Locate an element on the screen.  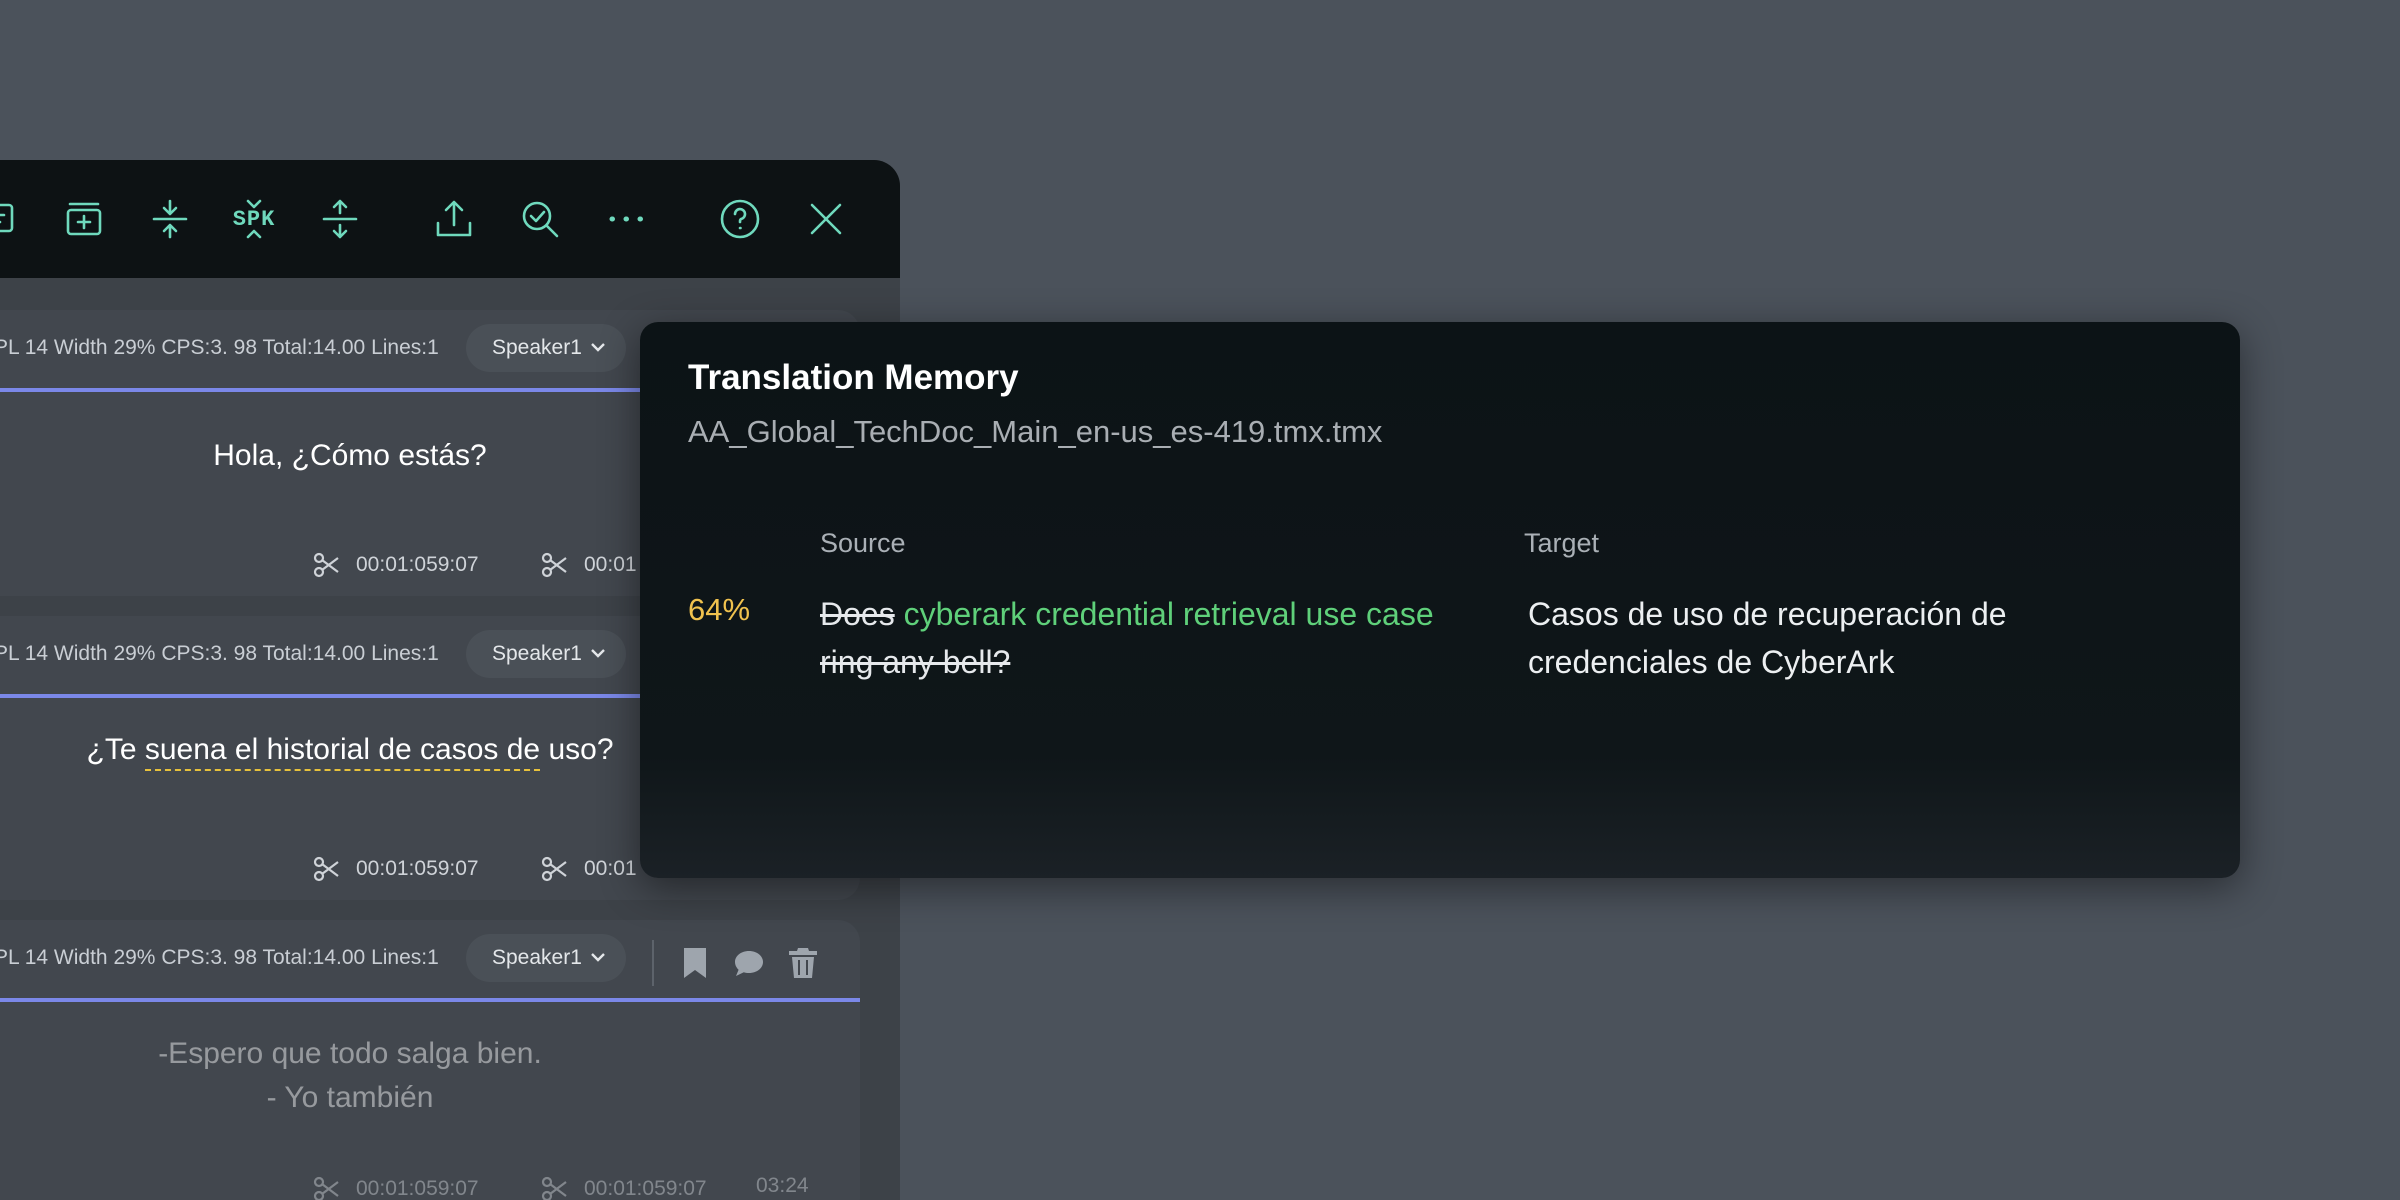
more-icon is located at coordinates (626, 219).